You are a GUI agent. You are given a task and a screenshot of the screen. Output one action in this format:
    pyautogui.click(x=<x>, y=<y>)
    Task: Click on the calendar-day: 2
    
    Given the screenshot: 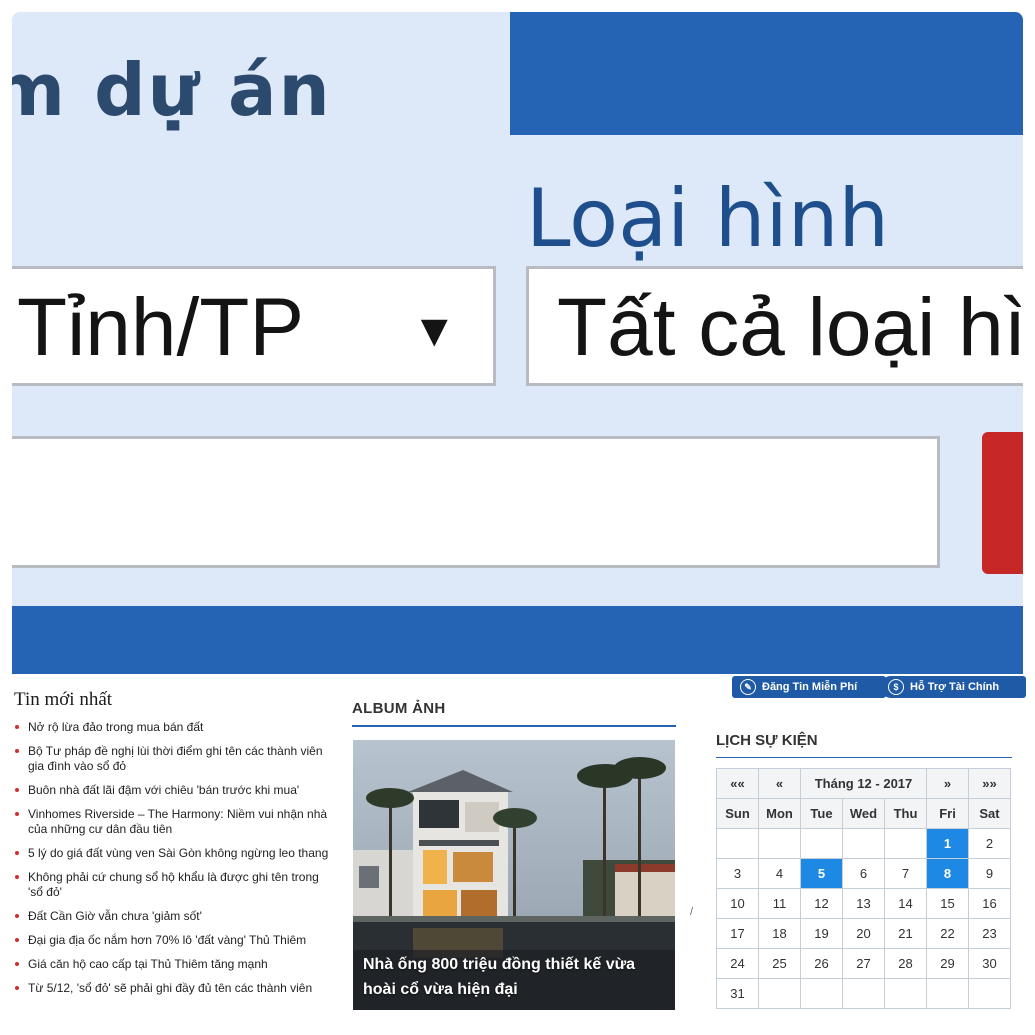 What is the action you would take?
    pyautogui.click(x=989, y=843)
    